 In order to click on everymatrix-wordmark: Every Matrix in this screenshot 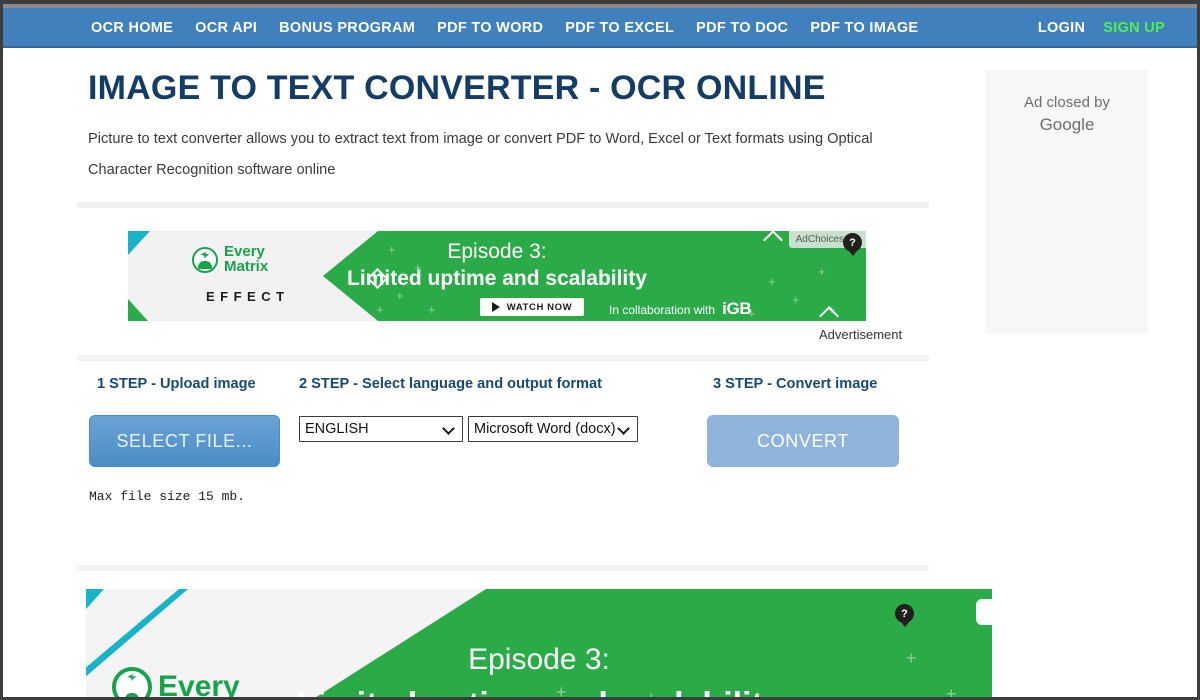, I will do `click(246, 259)`.